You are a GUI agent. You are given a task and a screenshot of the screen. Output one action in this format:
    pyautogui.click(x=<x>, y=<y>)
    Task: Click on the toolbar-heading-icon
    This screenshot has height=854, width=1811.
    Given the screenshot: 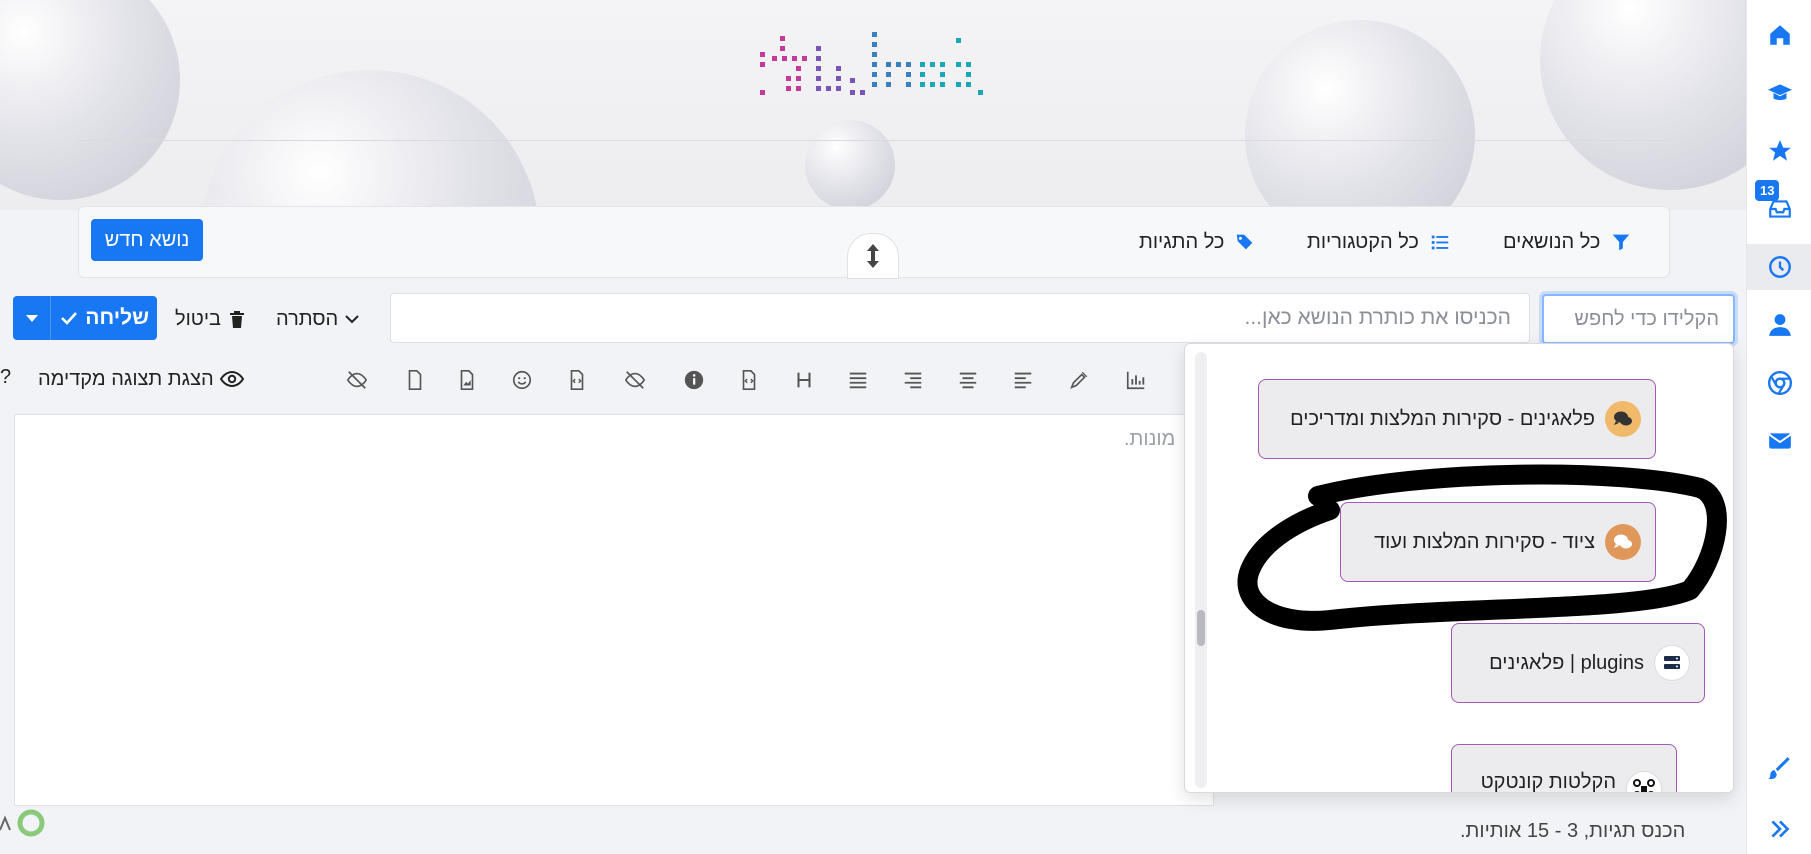 What is the action you would take?
    pyautogui.click(x=804, y=380)
    